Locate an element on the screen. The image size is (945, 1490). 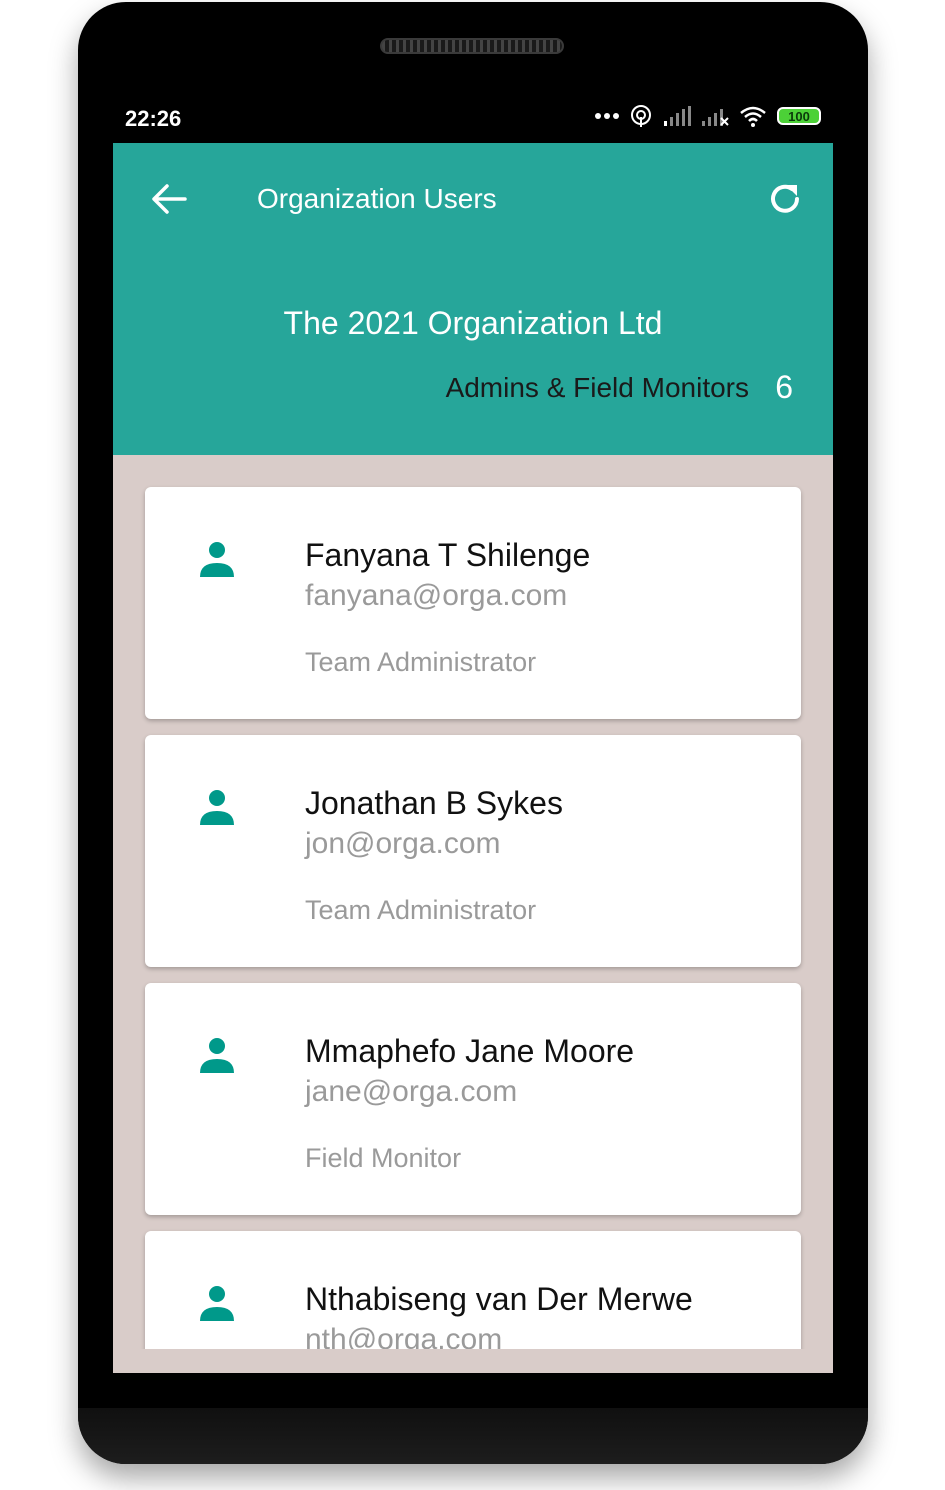
battery-indicator: 100 is located at coordinates (799, 116).